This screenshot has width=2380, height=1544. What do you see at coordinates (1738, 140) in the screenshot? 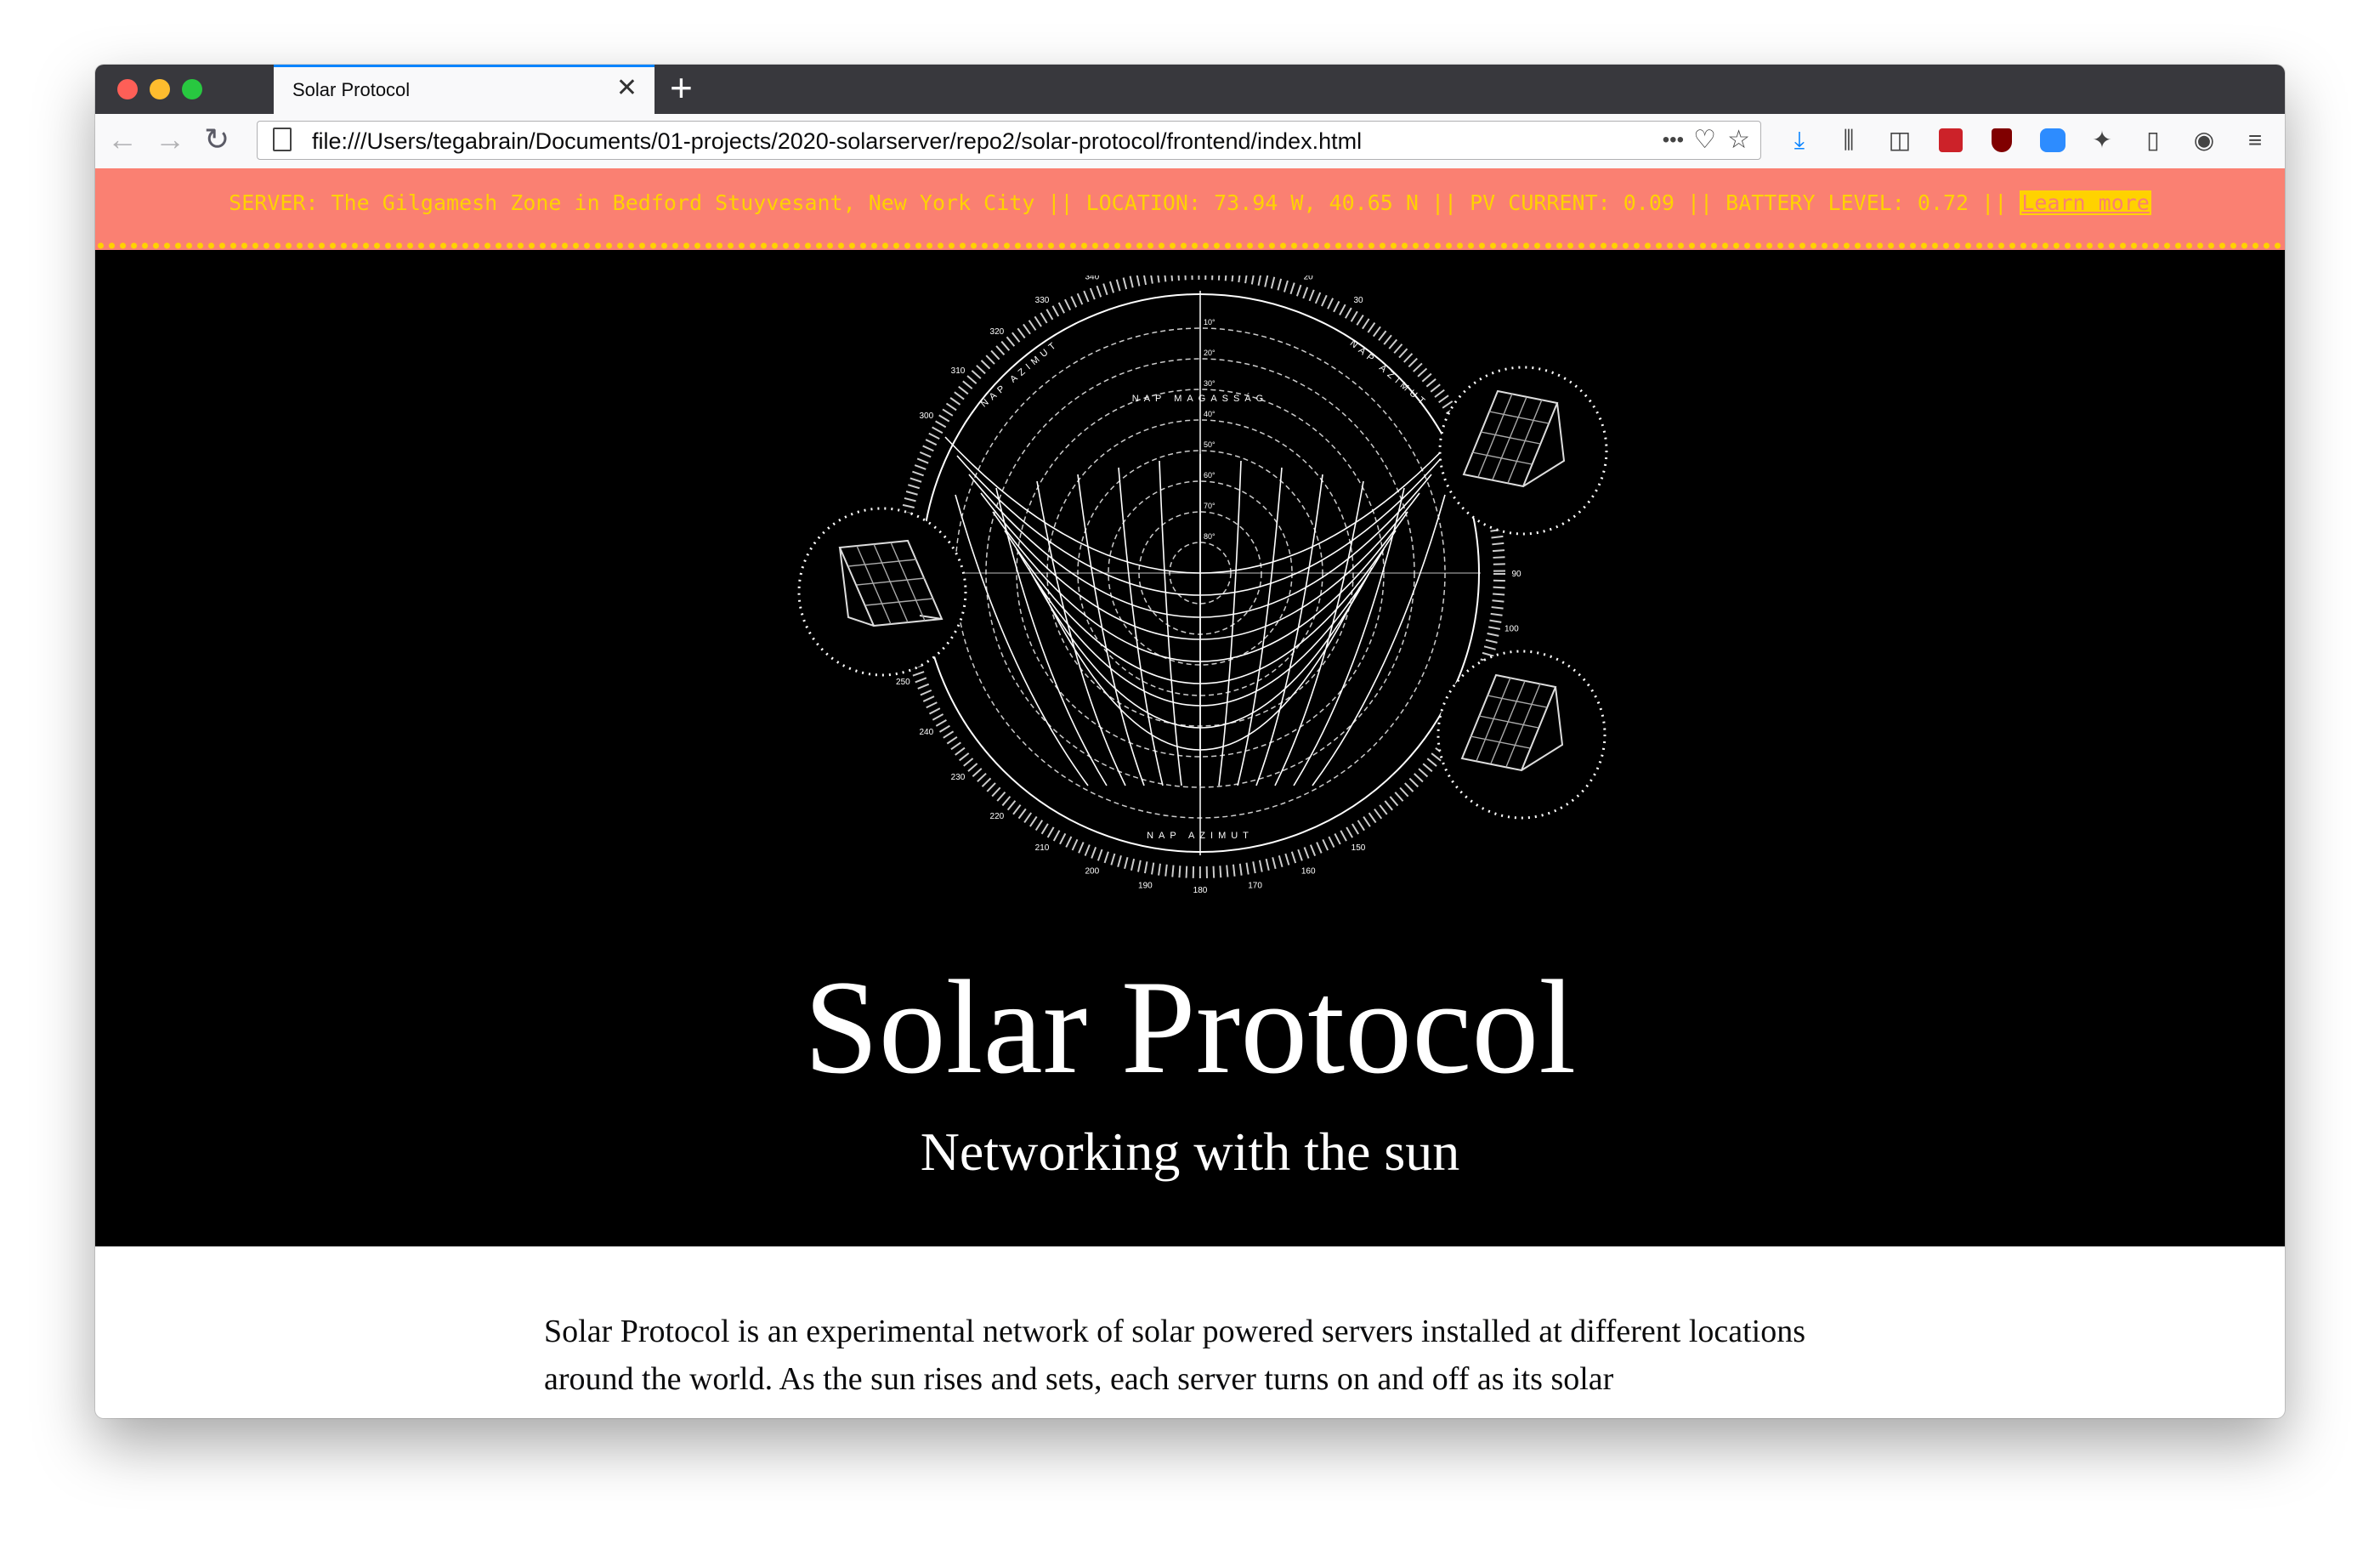
I see `bookmark-star-icon: ☆` at bounding box center [1738, 140].